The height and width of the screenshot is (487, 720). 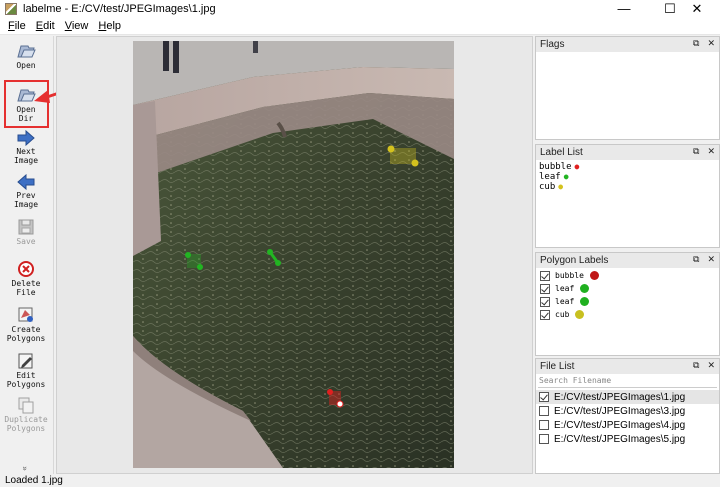 I want to click on polygon-labels-dock: Polygon Labels ⧉ ✕ bubble leaf leaf cub, so click(x=627, y=304).